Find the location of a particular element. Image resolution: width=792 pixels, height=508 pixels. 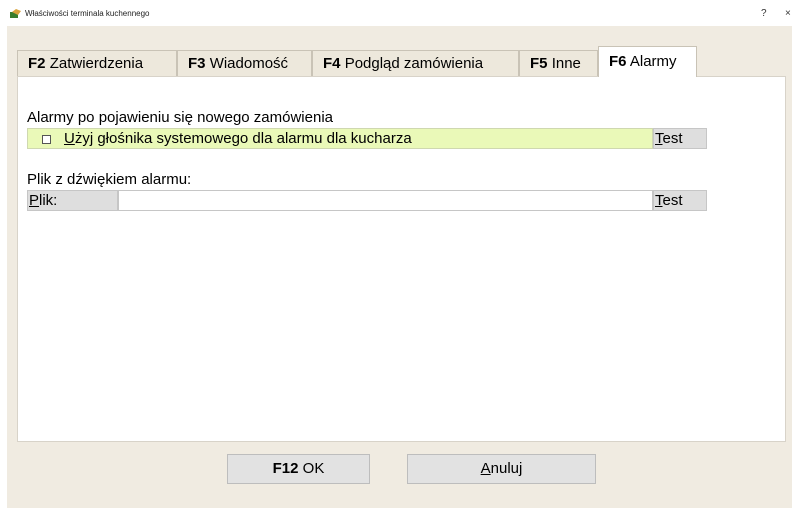

sound-file-heading: Plik z dźwiękiem alarmu: is located at coordinates (109, 179).